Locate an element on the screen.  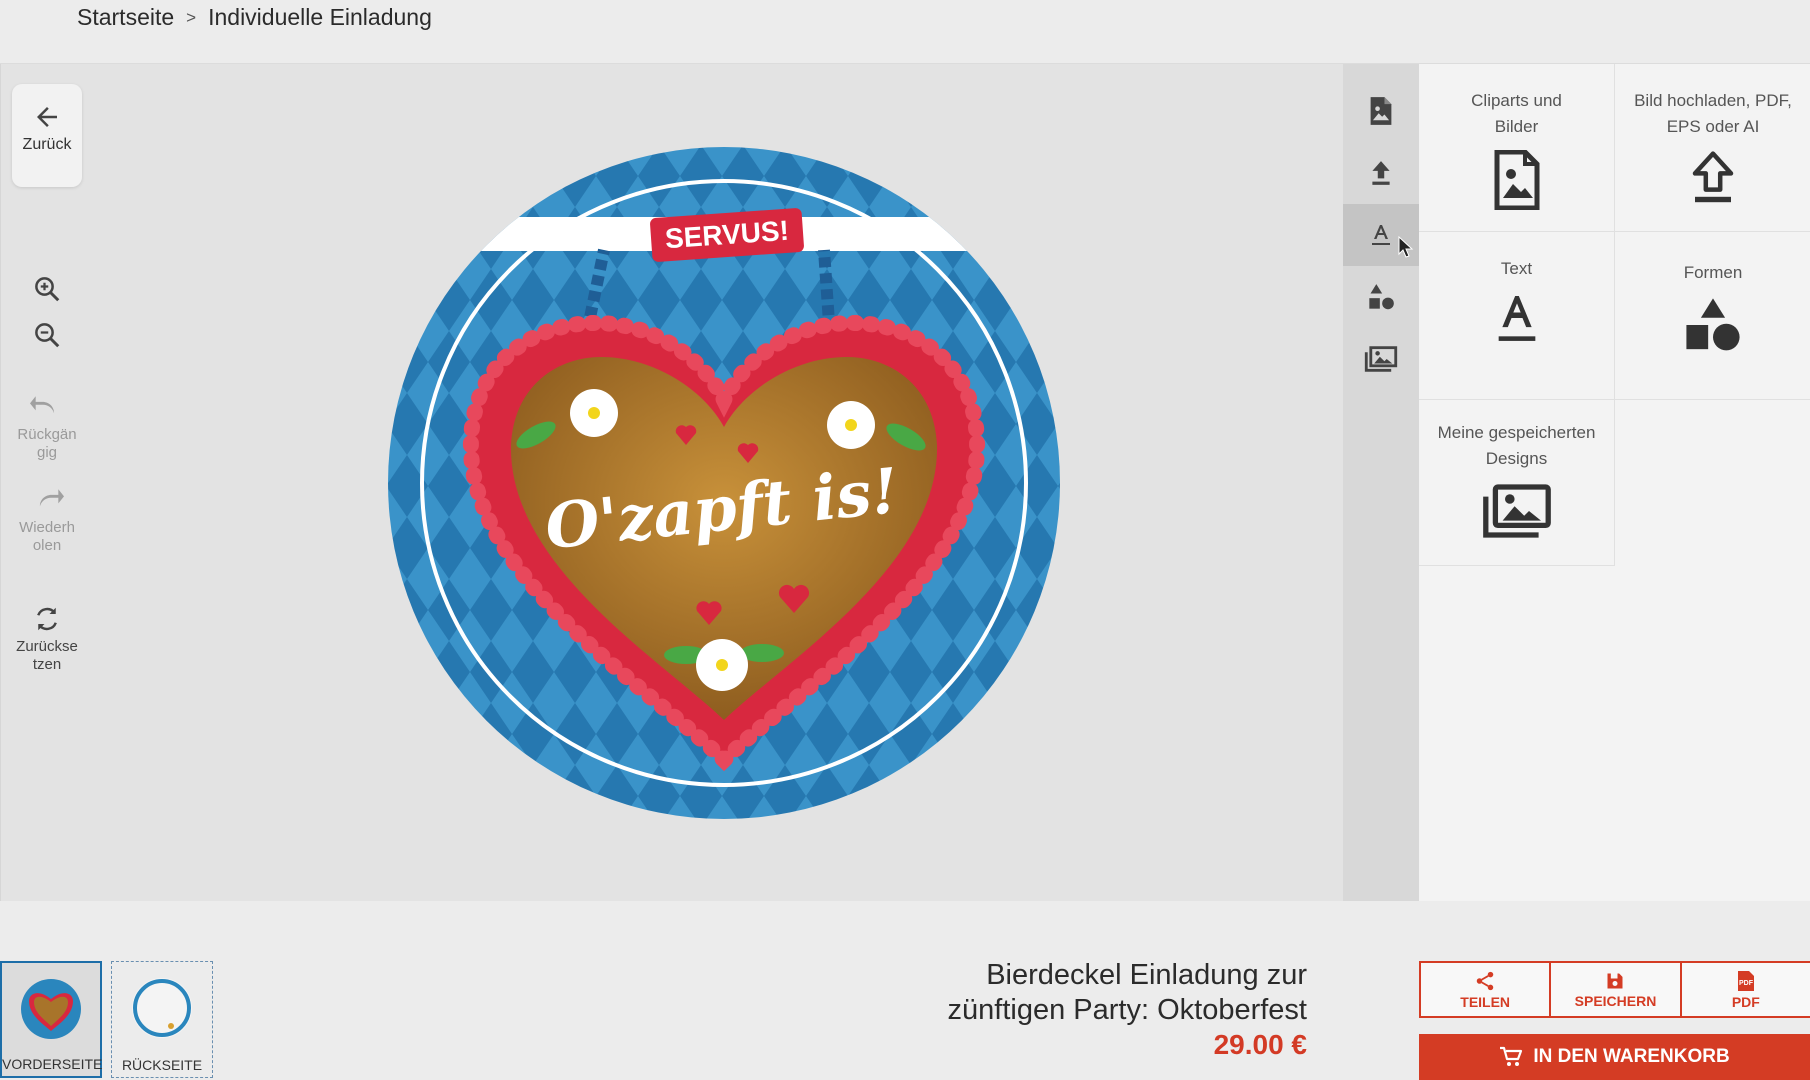
saved-designs-option: Meine gespeicherten Designs is located at coordinates (1517, 483).